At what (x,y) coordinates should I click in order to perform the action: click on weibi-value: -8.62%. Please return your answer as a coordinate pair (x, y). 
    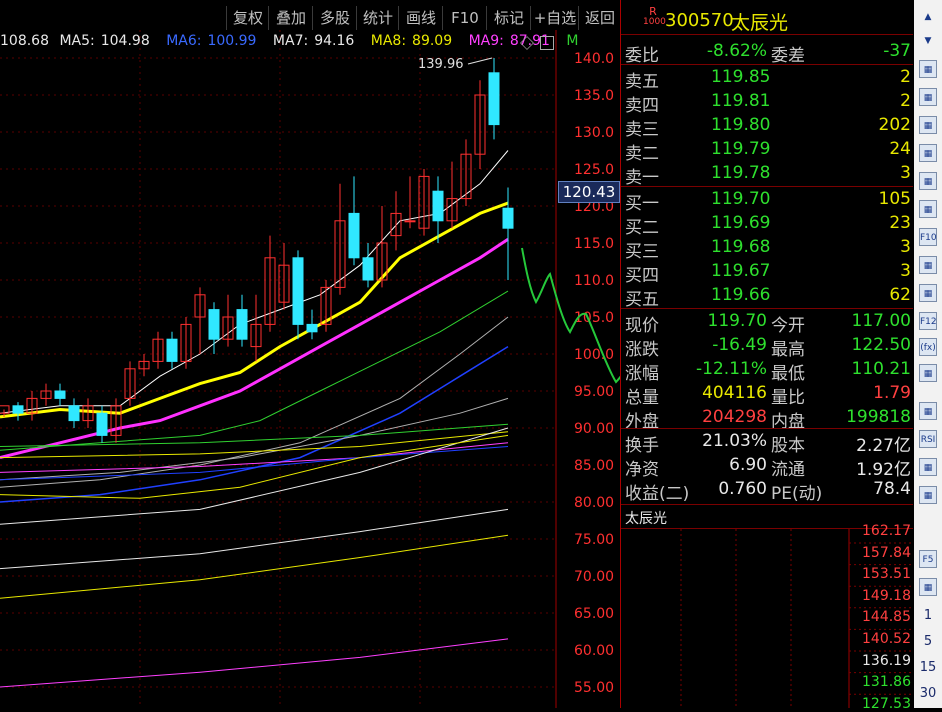
    Looking at the image, I should click on (736, 51).